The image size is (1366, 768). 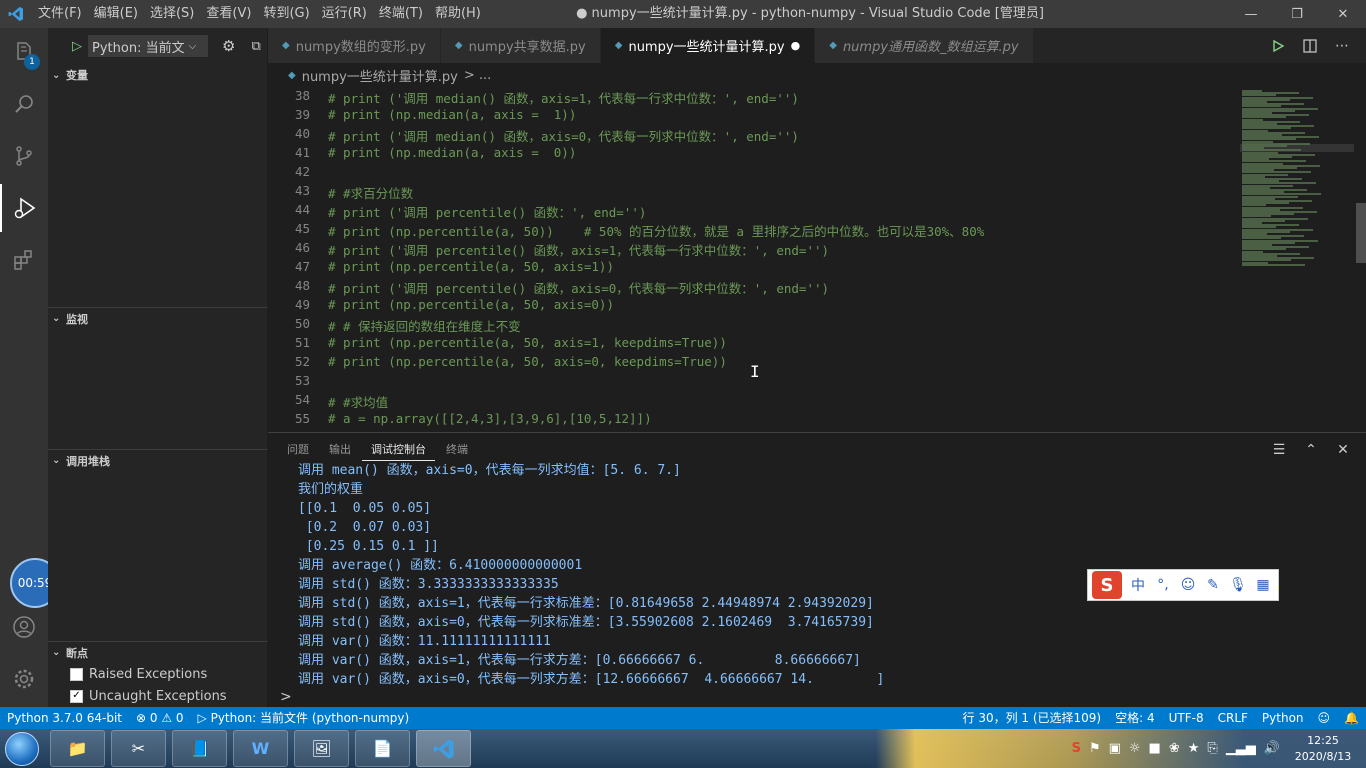 I want to click on settings-gear-icon, so click(x=24, y=679).